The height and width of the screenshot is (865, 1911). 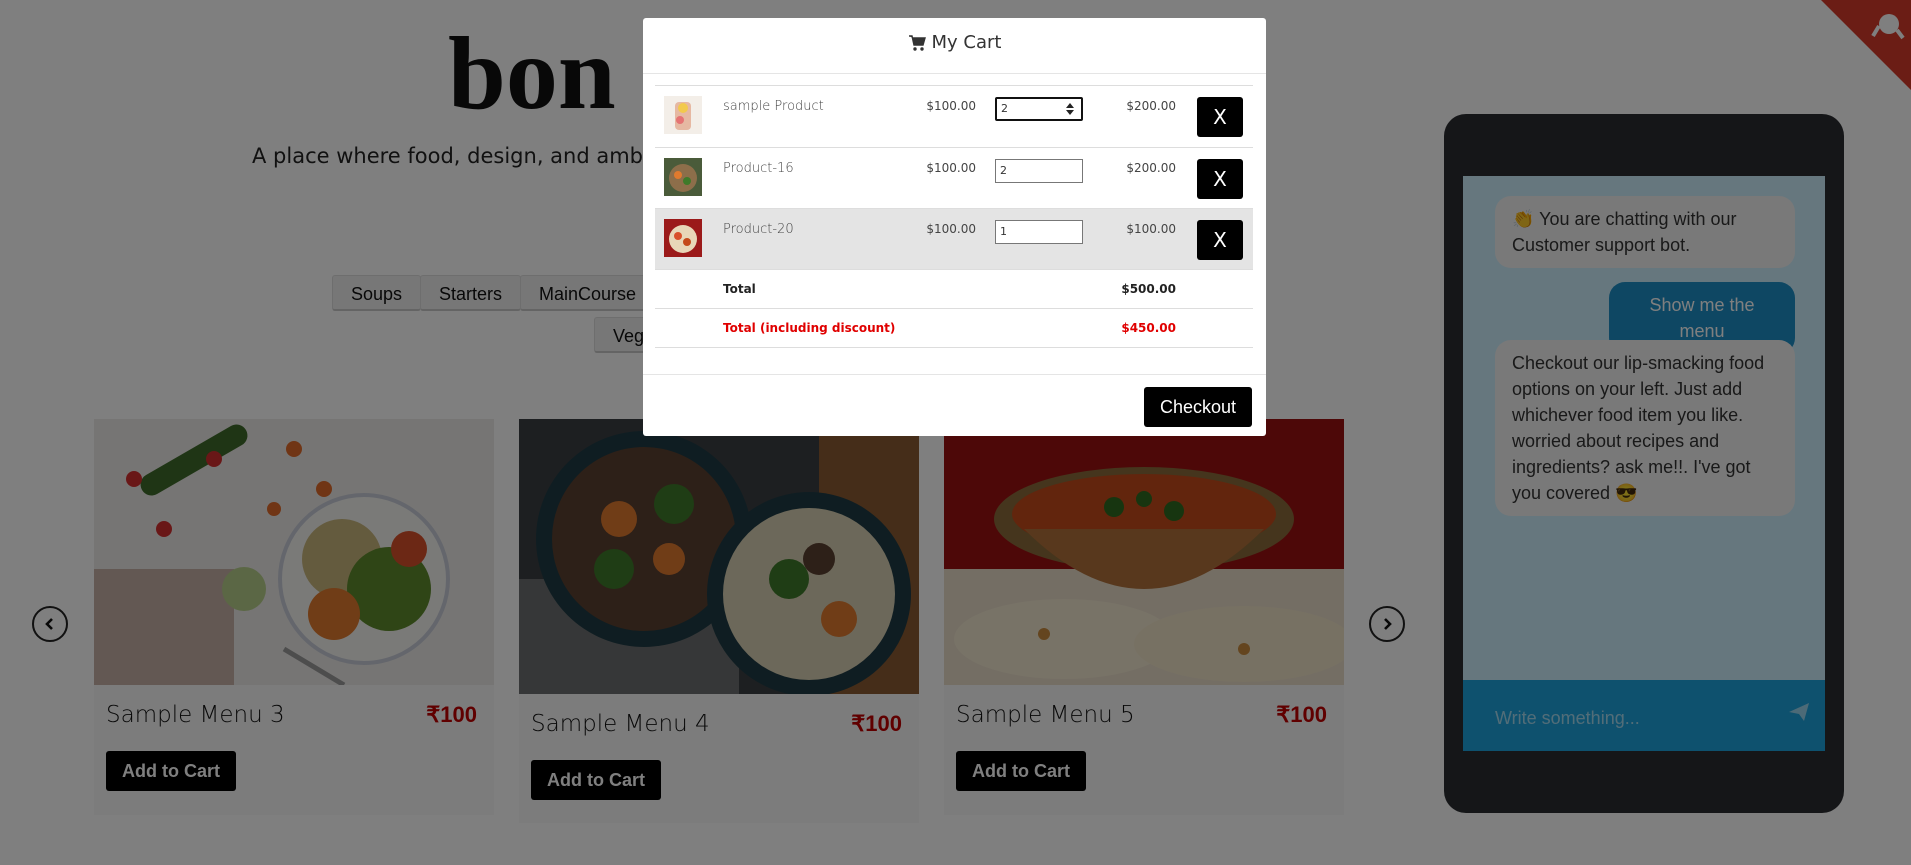 I want to click on cart-total-row: Total $500.00, so click(x=954, y=288).